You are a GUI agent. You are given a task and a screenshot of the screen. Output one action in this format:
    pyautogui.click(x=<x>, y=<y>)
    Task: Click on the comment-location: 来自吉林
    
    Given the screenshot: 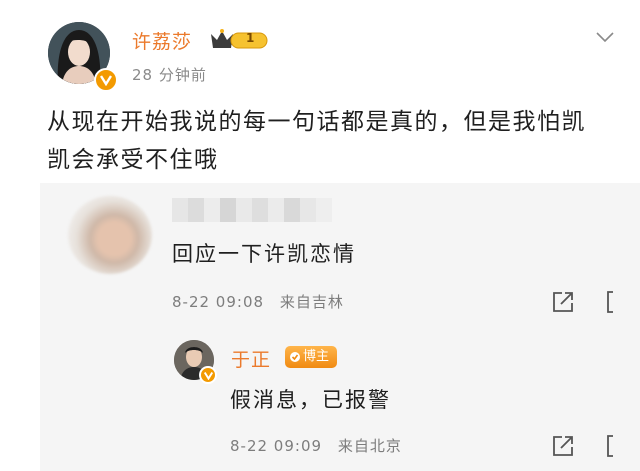 What is the action you would take?
    pyautogui.click(x=311, y=302)
    